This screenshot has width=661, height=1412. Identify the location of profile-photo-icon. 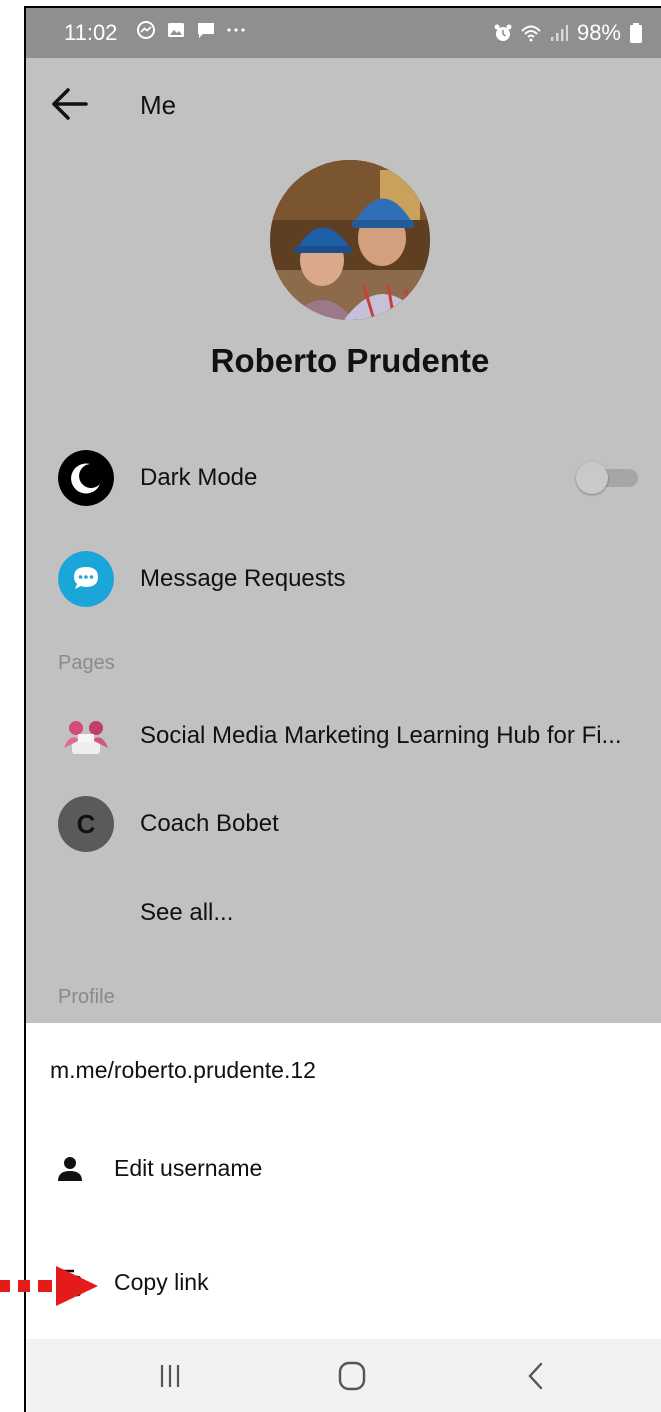
(350, 240).